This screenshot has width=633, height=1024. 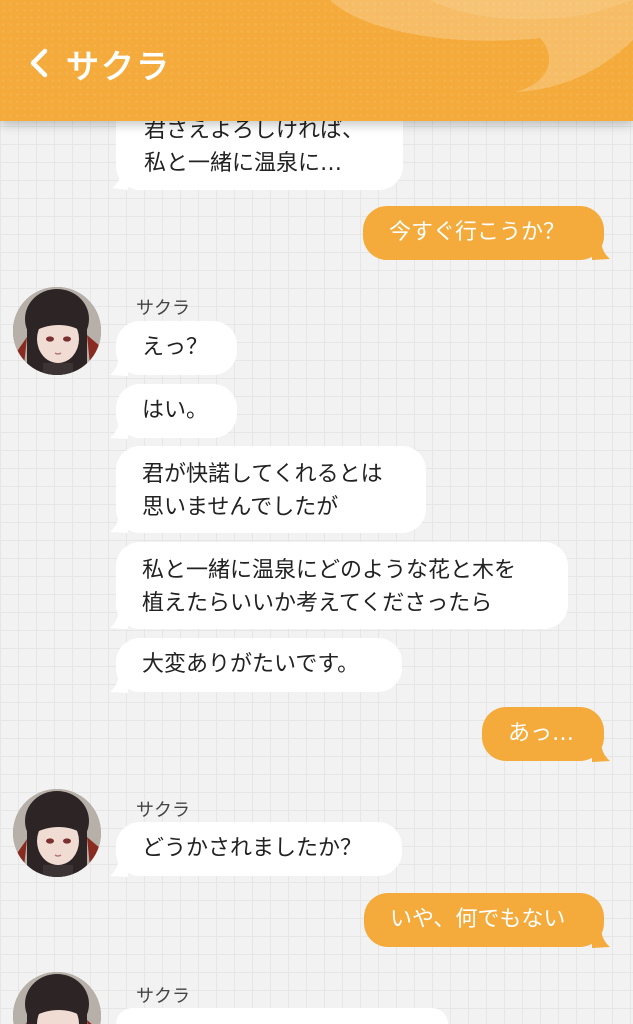 I want to click on message-bubble-incoming, so click(x=282, y=1016).